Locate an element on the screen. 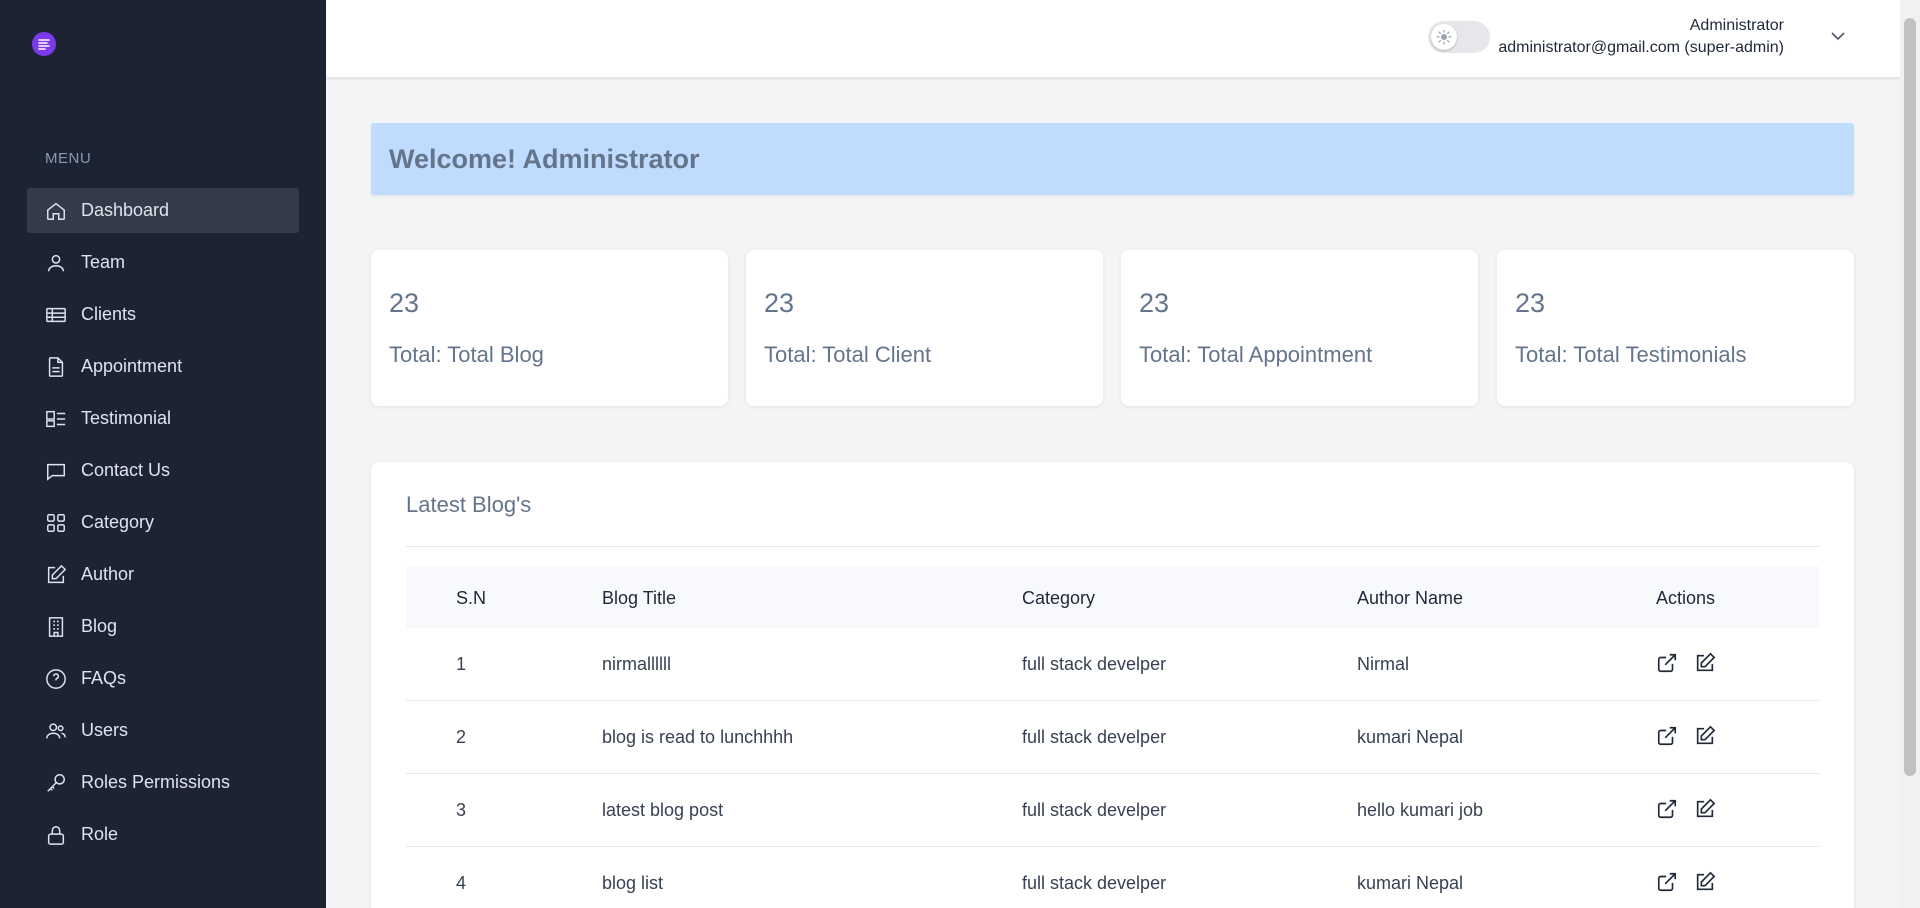  table-row: 1 nirmallllll full stack develper Nirmal is located at coordinates (1112, 664).